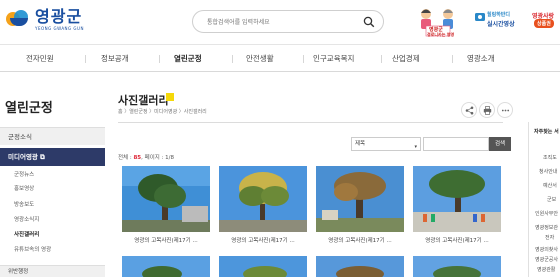 The width and height of the screenshot is (560, 277). I want to click on quick-link: 청사안내, so click(548, 171).